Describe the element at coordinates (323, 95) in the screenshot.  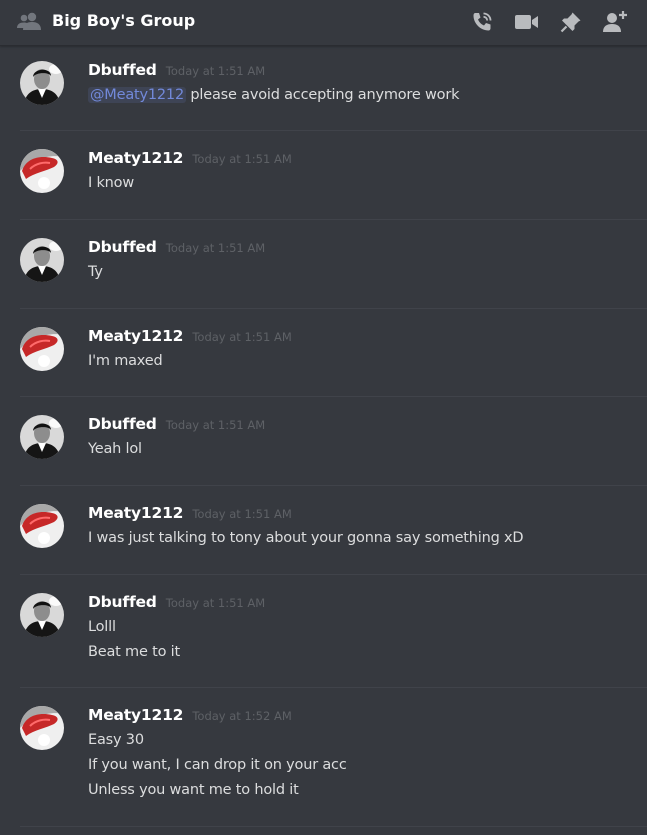
I see `message-text-span: please avoid accepting anymore work` at that location.